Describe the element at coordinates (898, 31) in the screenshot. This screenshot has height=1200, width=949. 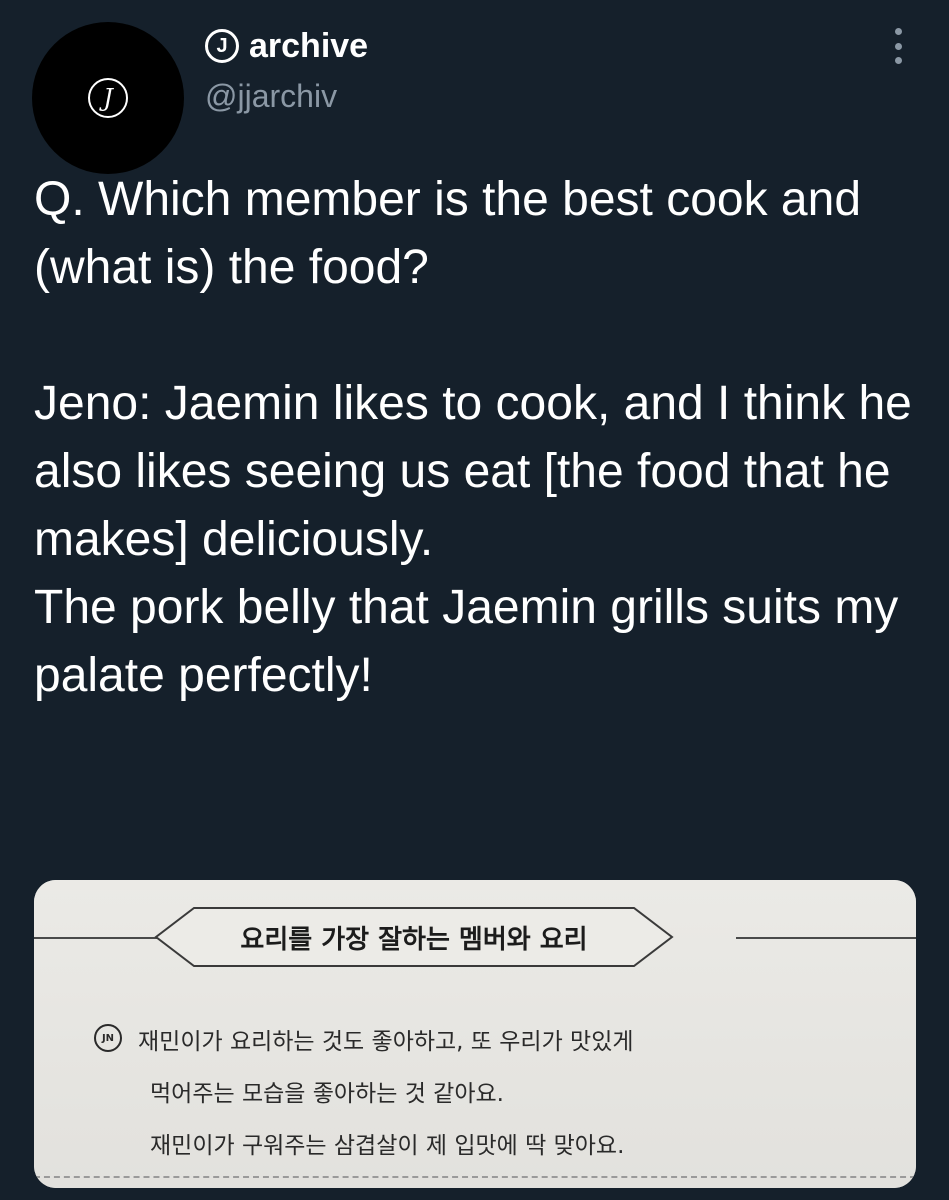
I see `vertical-ellipsis-icon` at that location.